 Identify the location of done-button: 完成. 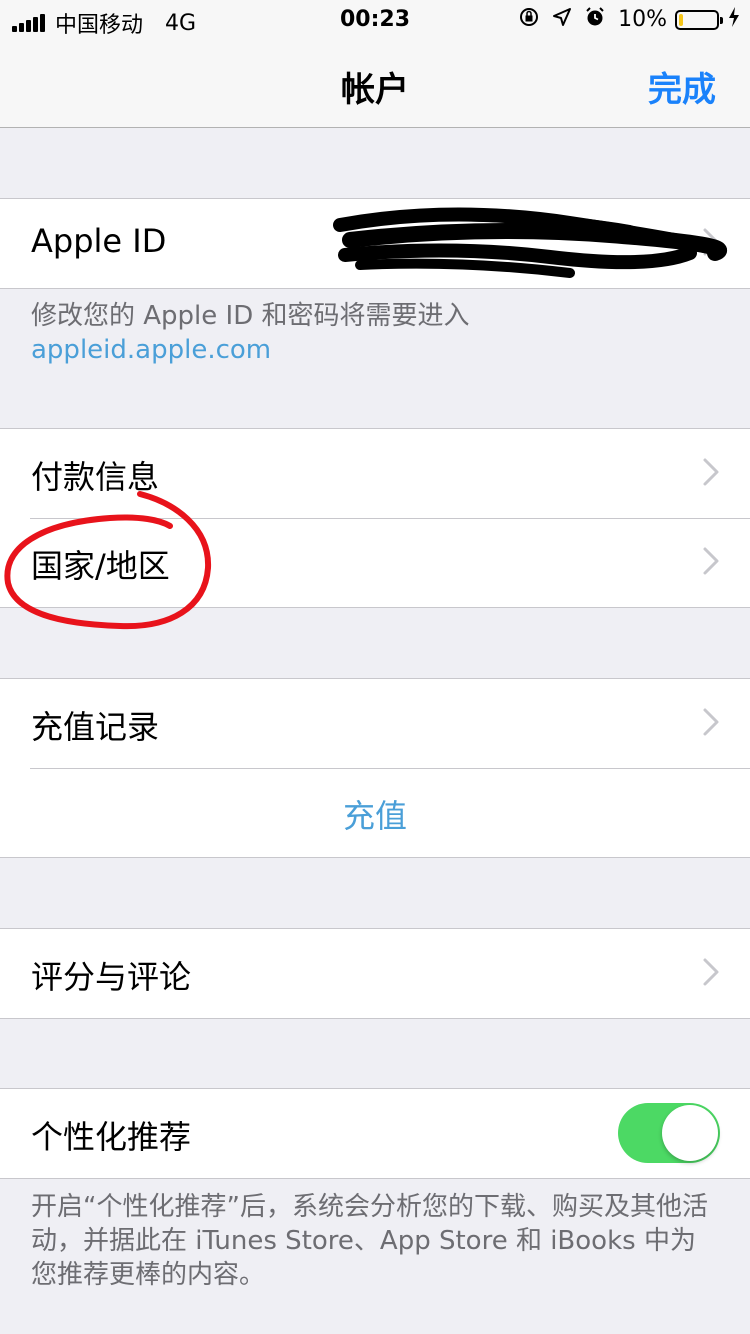
(682, 86).